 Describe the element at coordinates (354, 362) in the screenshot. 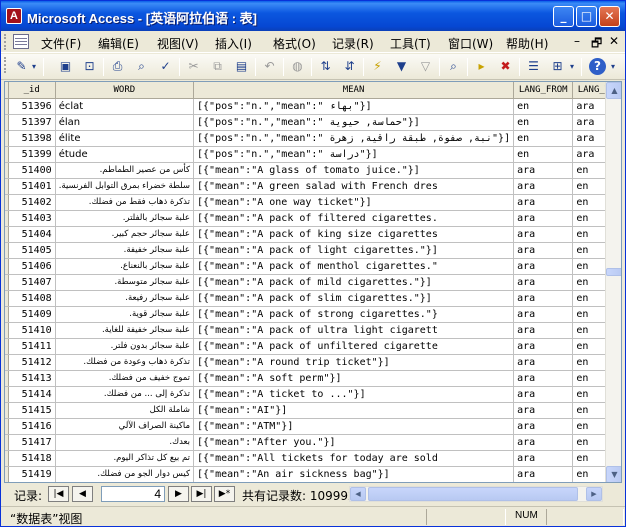

I see `cell-mean: [{"mean":"A round trip ticket"}]` at that location.